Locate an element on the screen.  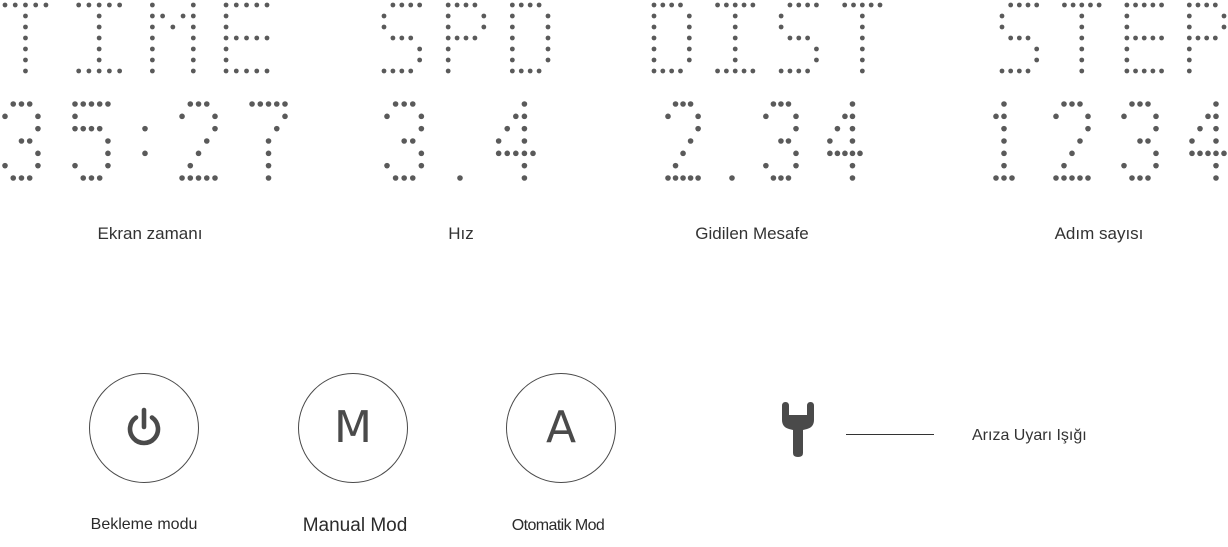
speed-value is located at coordinates (460, 141).